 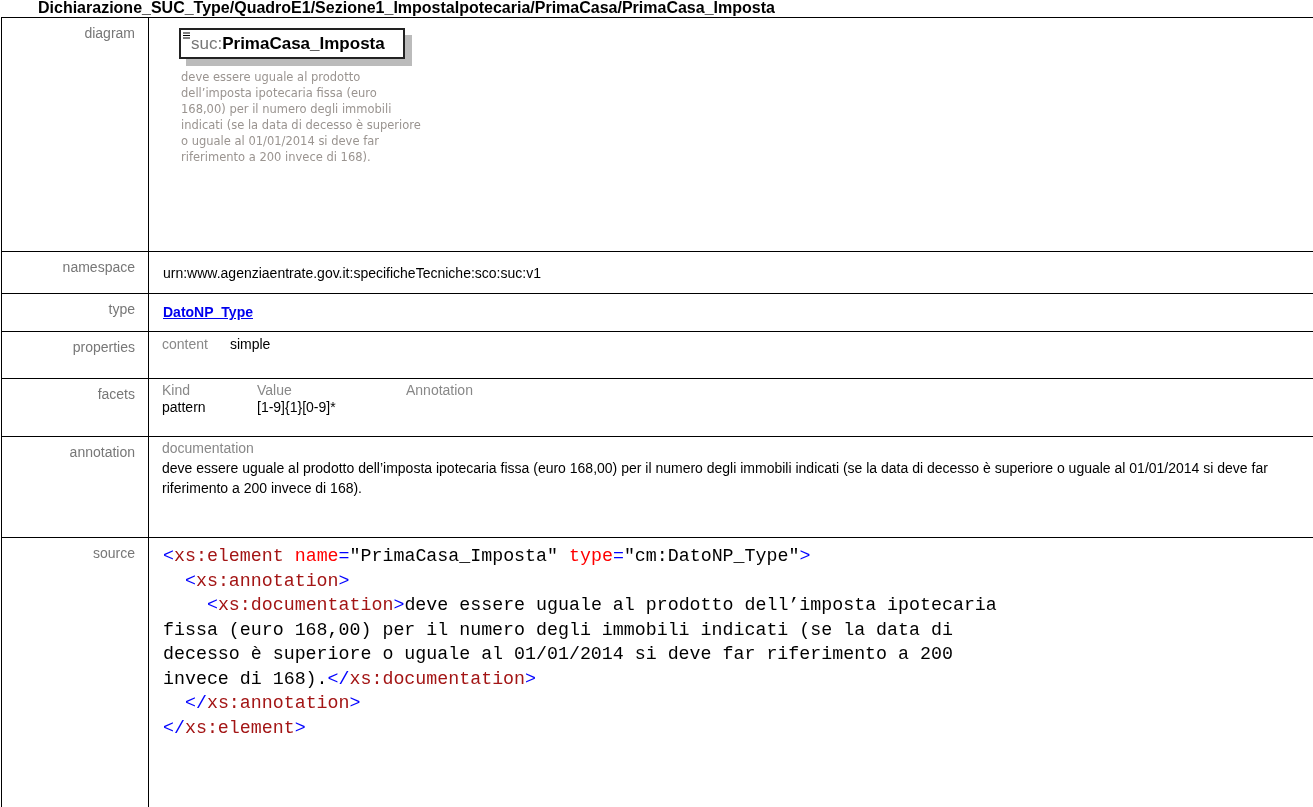 What do you see at coordinates (184, 407) in the screenshot?
I see `table-cell-text: pattern` at bounding box center [184, 407].